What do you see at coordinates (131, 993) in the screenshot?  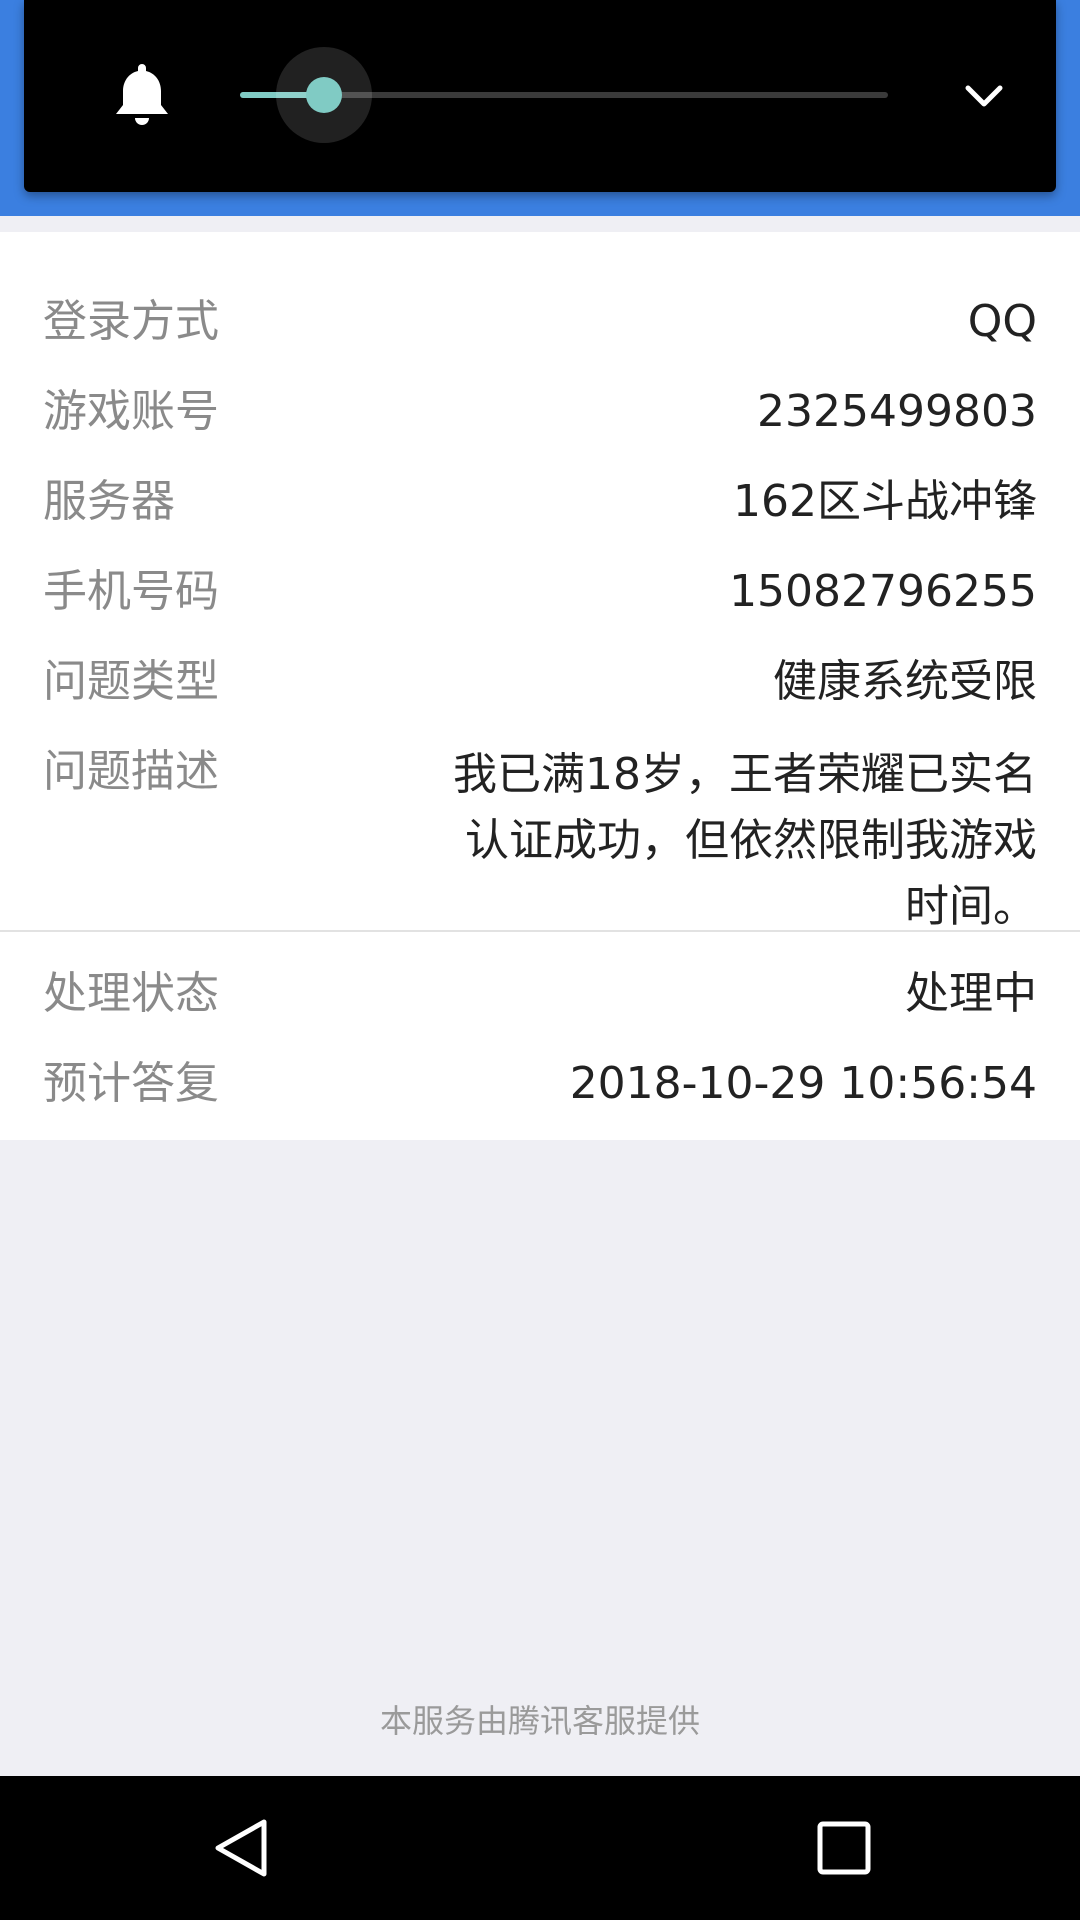 I see `row-label: 处理状态` at bounding box center [131, 993].